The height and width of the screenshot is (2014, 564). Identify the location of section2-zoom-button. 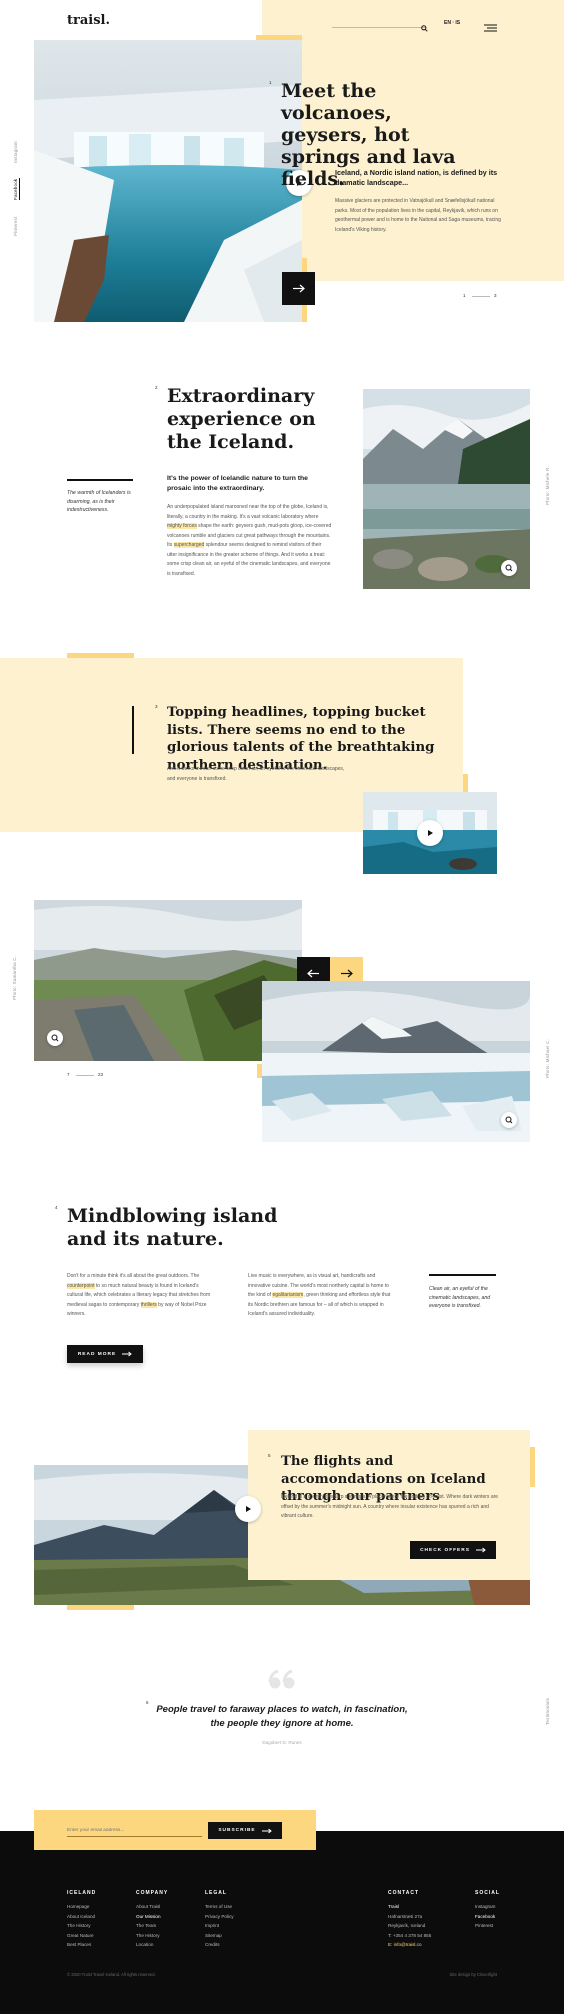
(509, 568).